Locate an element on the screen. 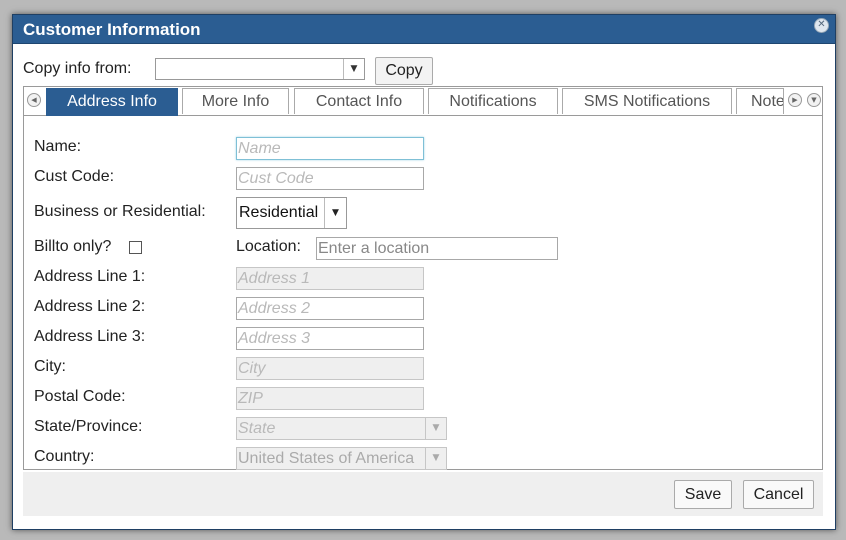  country-value: United States of America is located at coordinates (326, 458).